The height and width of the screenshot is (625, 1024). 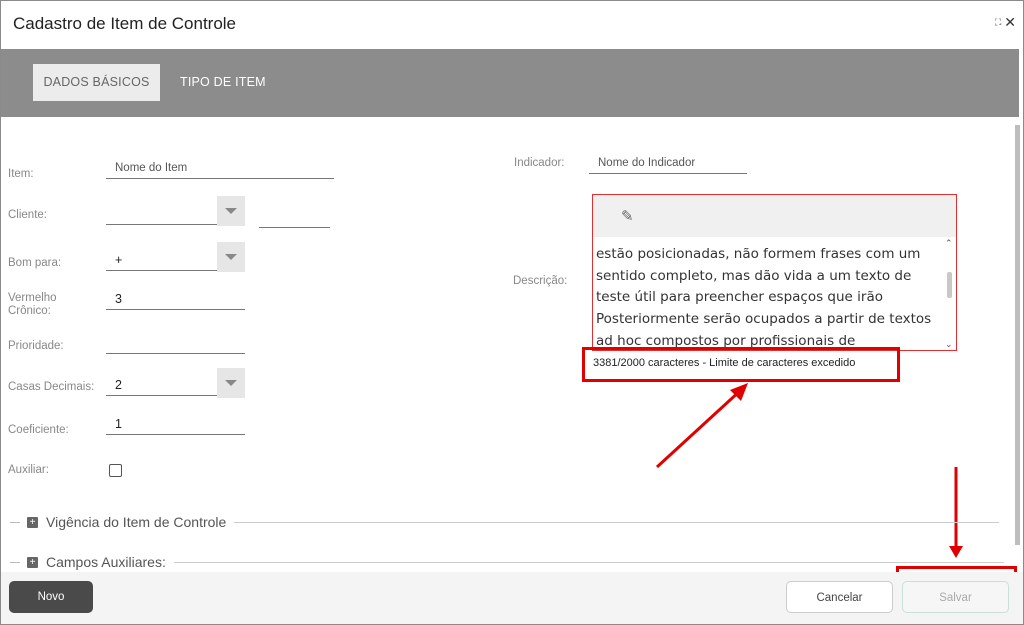 What do you see at coordinates (668, 163) in the screenshot?
I see `indicador-input: Nome do Indicador` at bounding box center [668, 163].